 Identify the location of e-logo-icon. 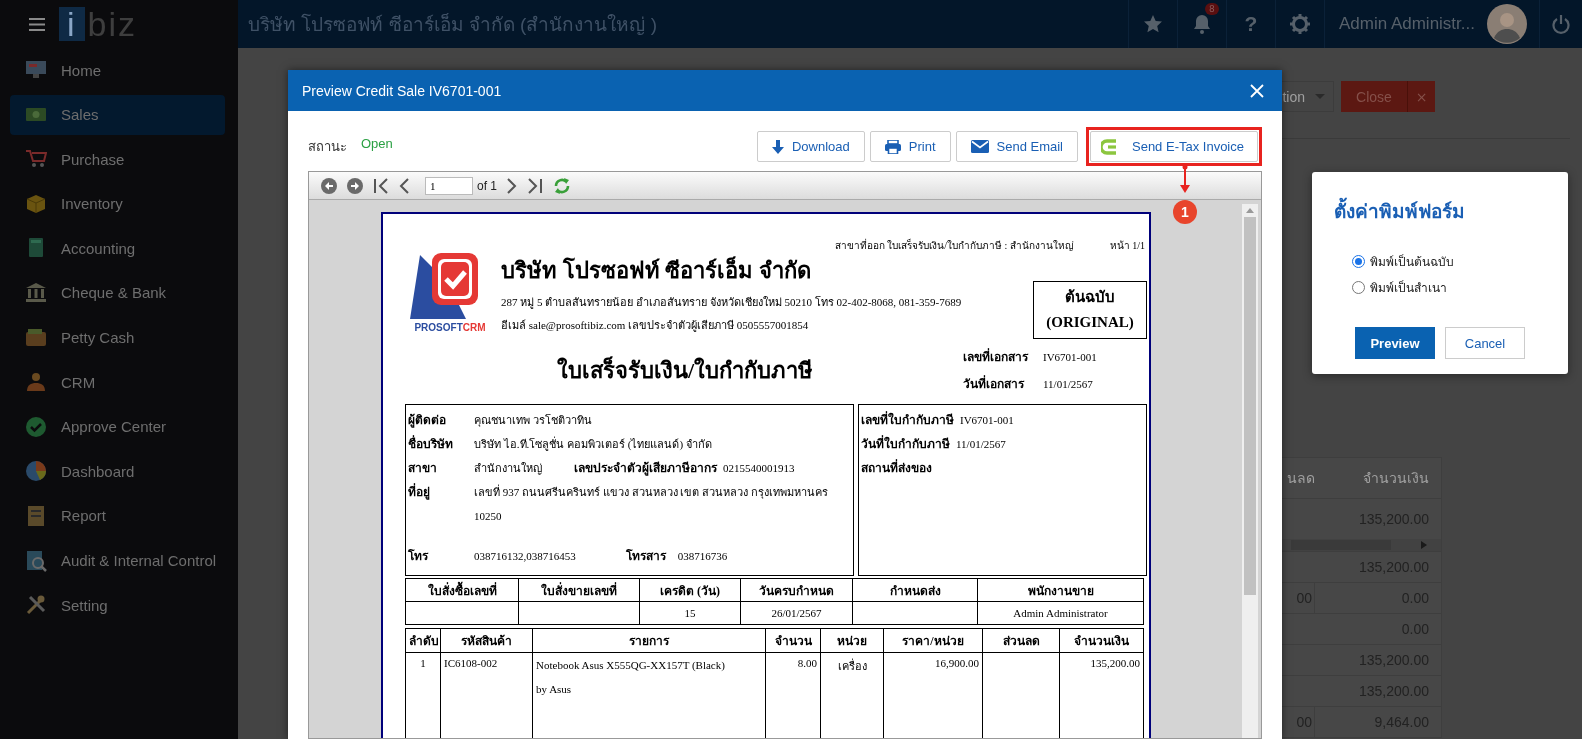
(1109, 146).